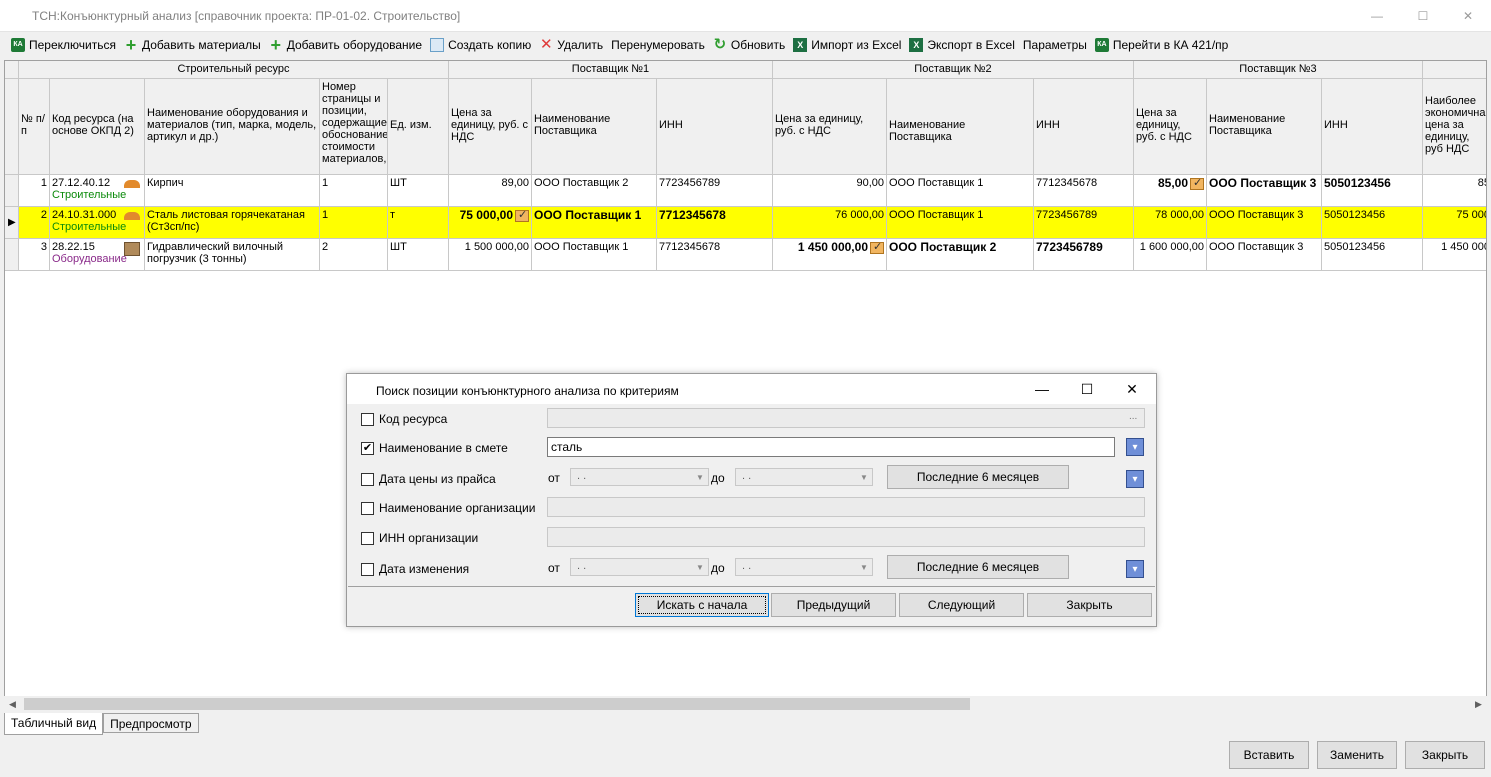 This screenshot has height=777, width=1491. Describe the element at coordinates (1089, 605) in the screenshot. I see `dialog-close-button: Закрыть` at that location.